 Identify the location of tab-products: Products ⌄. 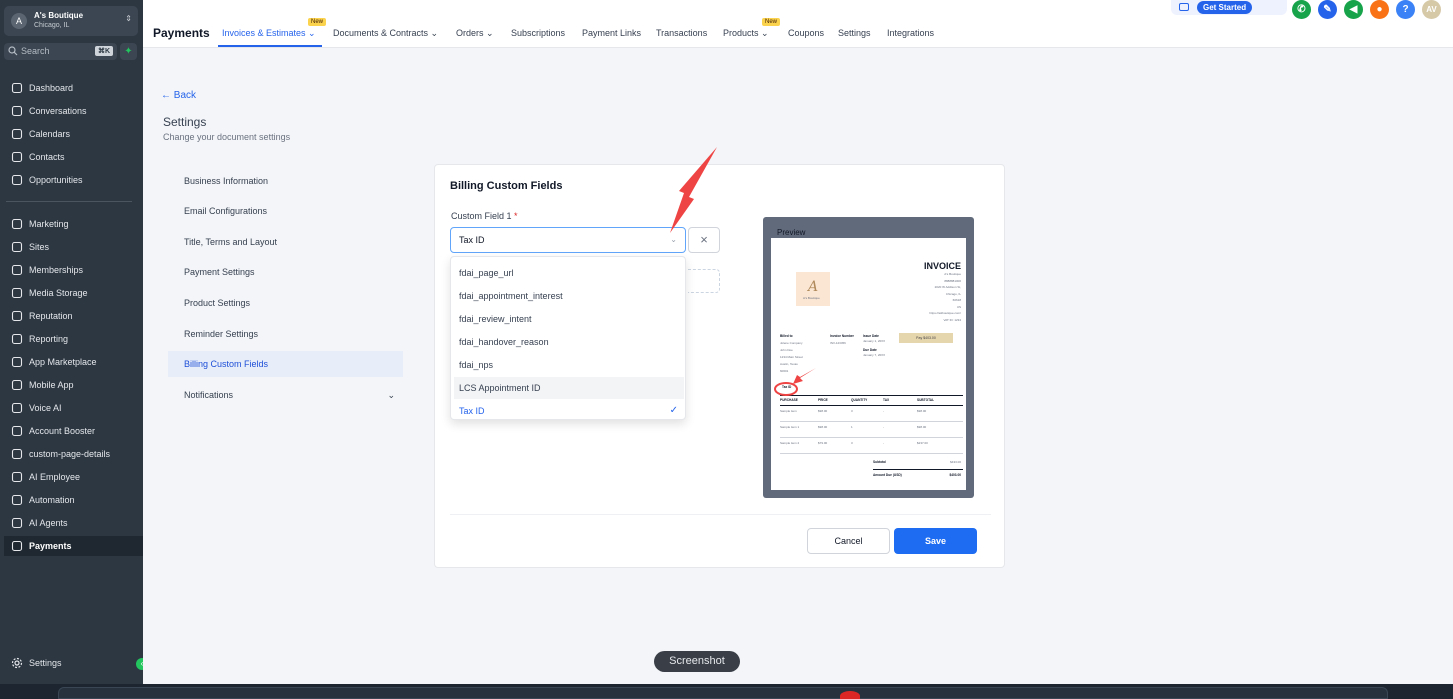
(746, 33).